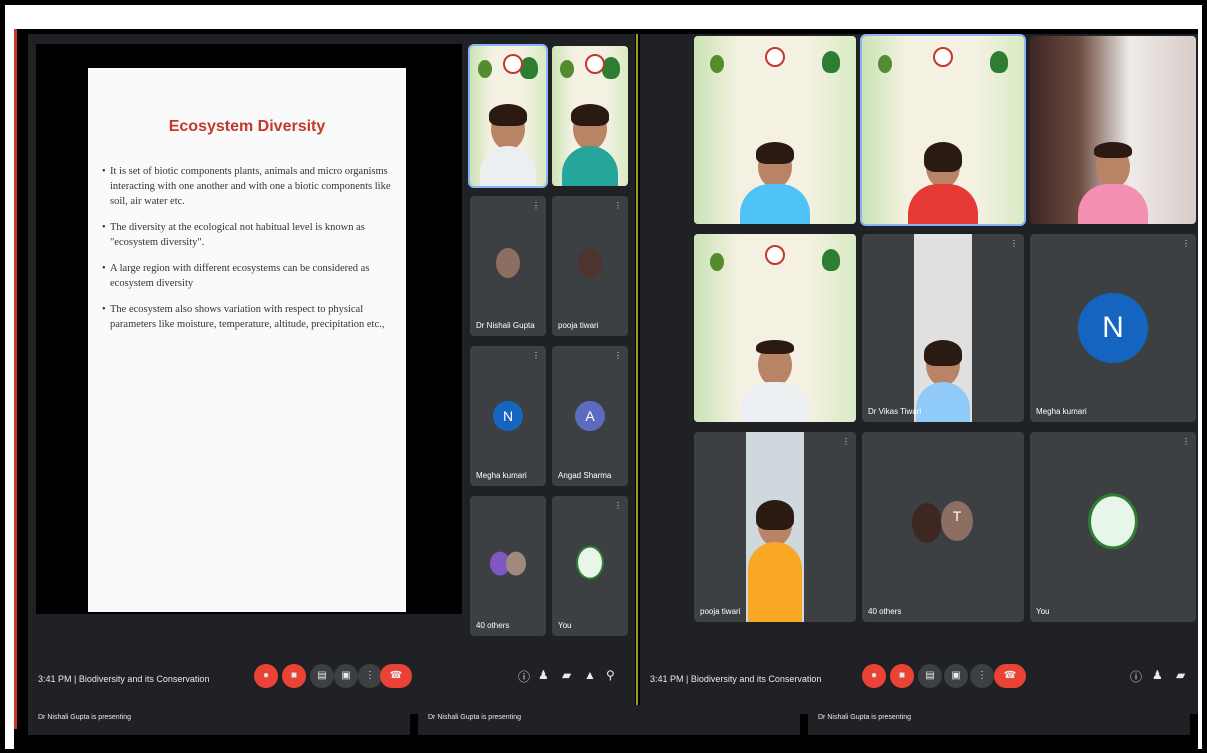  What do you see at coordinates (505, 325) in the screenshot?
I see `participant-name: Dr Nishali Gupta` at bounding box center [505, 325].